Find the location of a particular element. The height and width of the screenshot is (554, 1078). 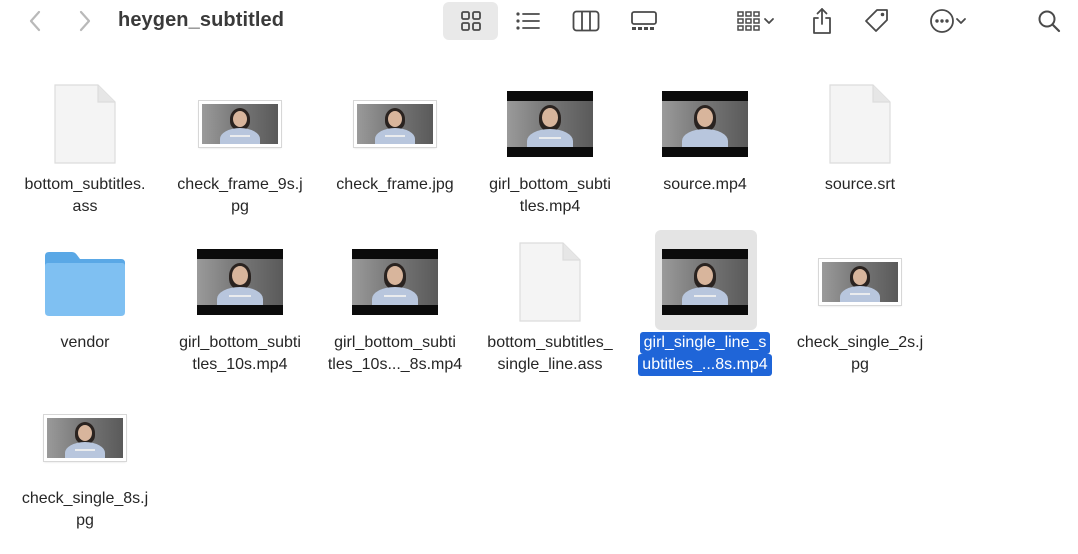

file-item: girl_bottom_subti tles_10s..._8s.mp4 is located at coordinates (395, 311).